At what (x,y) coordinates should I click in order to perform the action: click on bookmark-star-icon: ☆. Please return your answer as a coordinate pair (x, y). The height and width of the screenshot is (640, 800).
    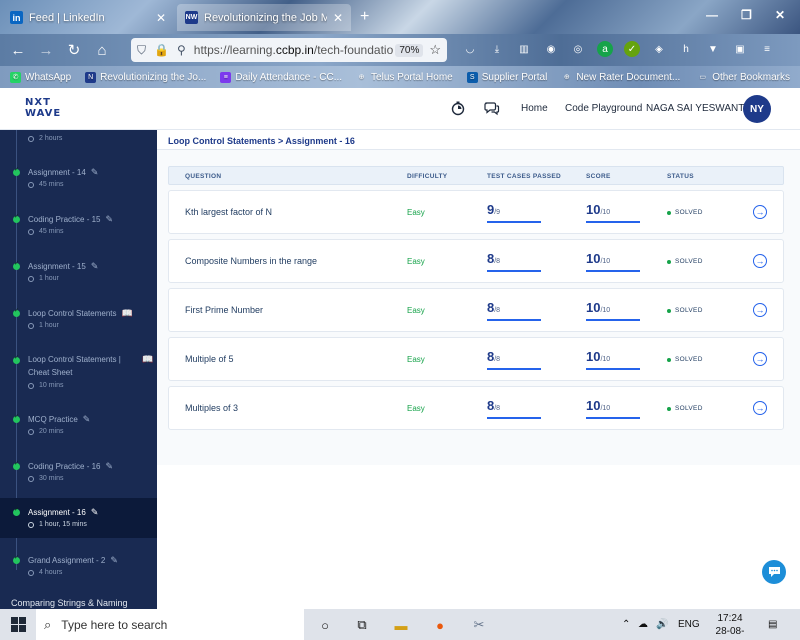
    Looking at the image, I should click on (435, 50).